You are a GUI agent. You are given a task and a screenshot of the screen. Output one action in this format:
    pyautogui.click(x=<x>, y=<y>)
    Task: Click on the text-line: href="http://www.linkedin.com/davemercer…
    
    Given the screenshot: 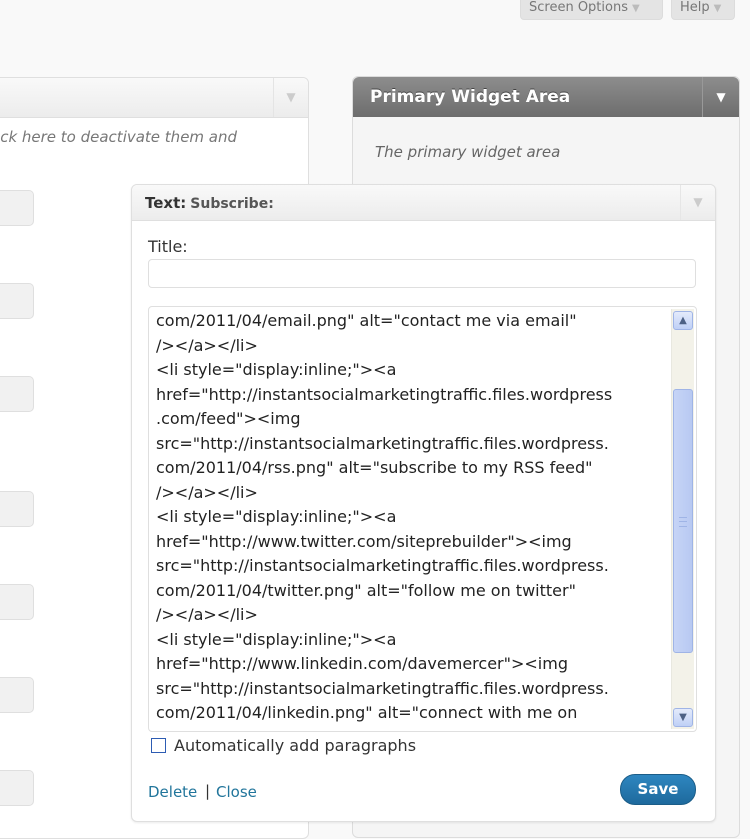 What is the action you would take?
    pyautogui.click(x=362, y=663)
    